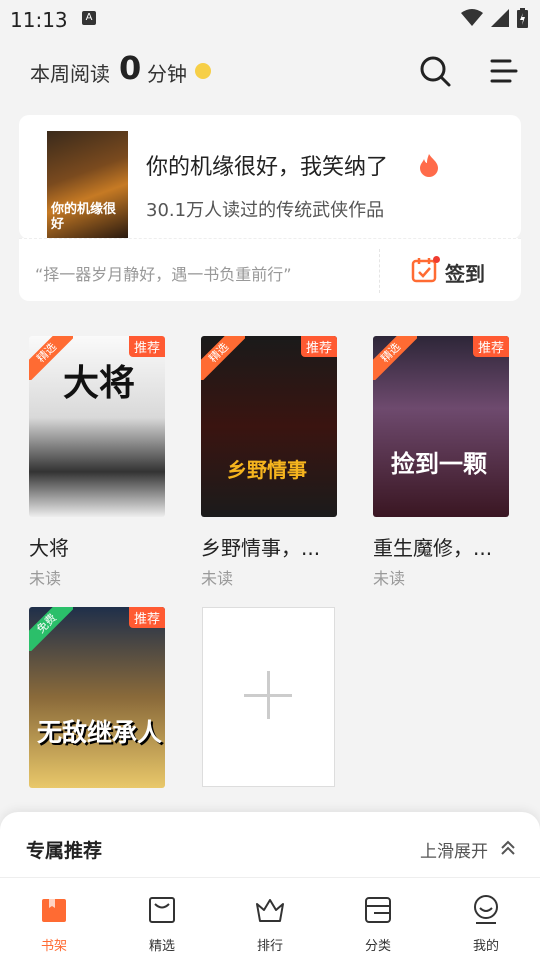 The width and height of the screenshot is (540, 961). Describe the element at coordinates (485, 946) in the screenshot. I see `tab-label: 我的` at that location.